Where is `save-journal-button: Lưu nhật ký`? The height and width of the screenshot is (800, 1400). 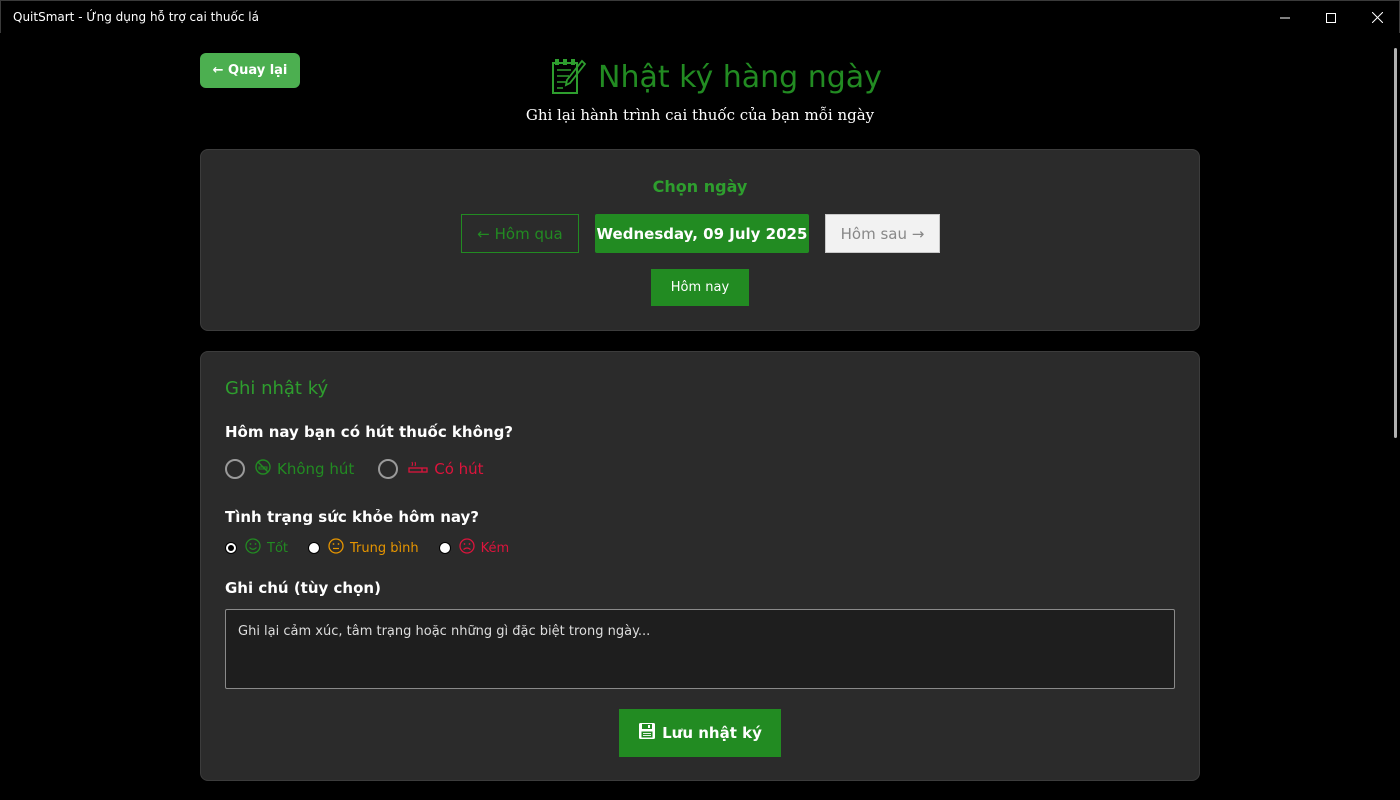
save-journal-button: Lưu nhật ký is located at coordinates (700, 733).